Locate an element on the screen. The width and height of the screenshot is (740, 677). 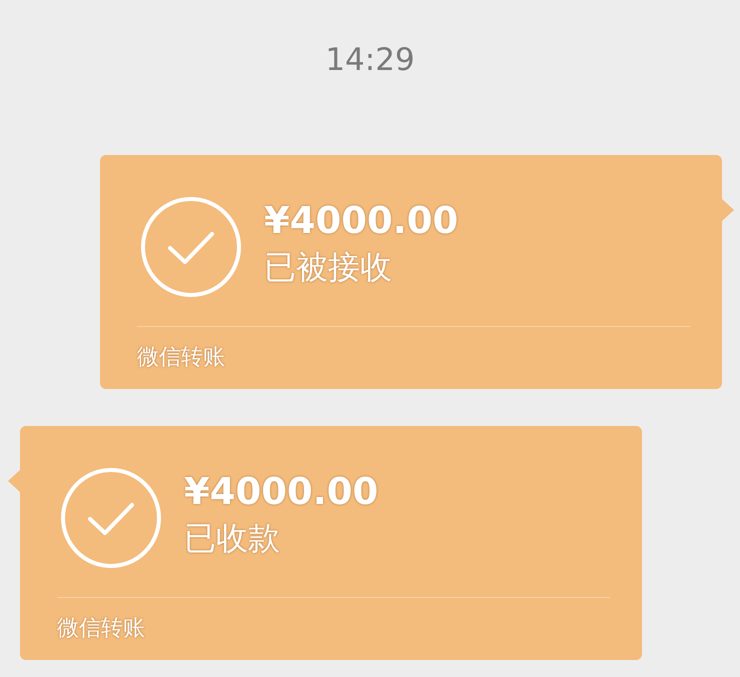
message-time: 14:29 is located at coordinates (370, 60).